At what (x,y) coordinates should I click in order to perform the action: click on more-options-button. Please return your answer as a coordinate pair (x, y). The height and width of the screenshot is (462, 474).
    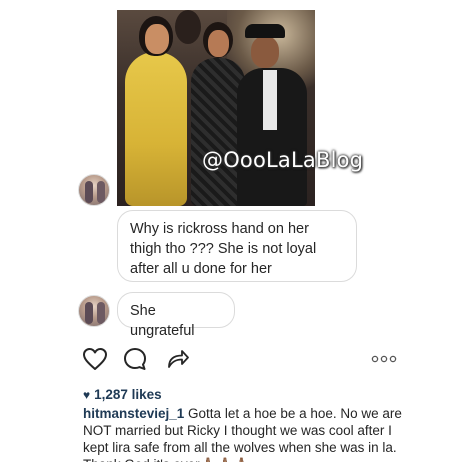
    Looking at the image, I should click on (384, 359).